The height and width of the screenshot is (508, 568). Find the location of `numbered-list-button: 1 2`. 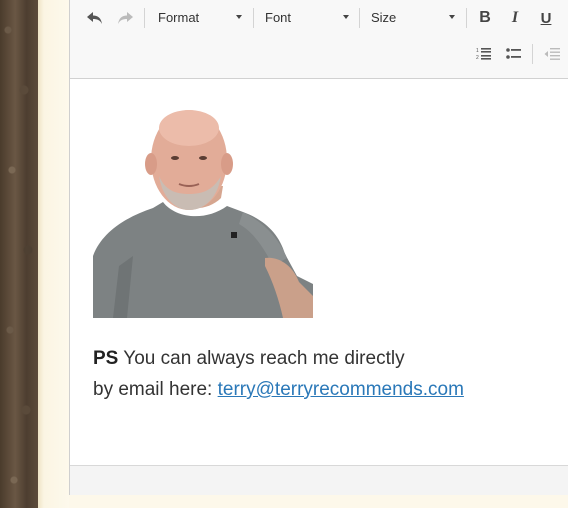

numbered-list-button: 1 2 is located at coordinates (484, 54).